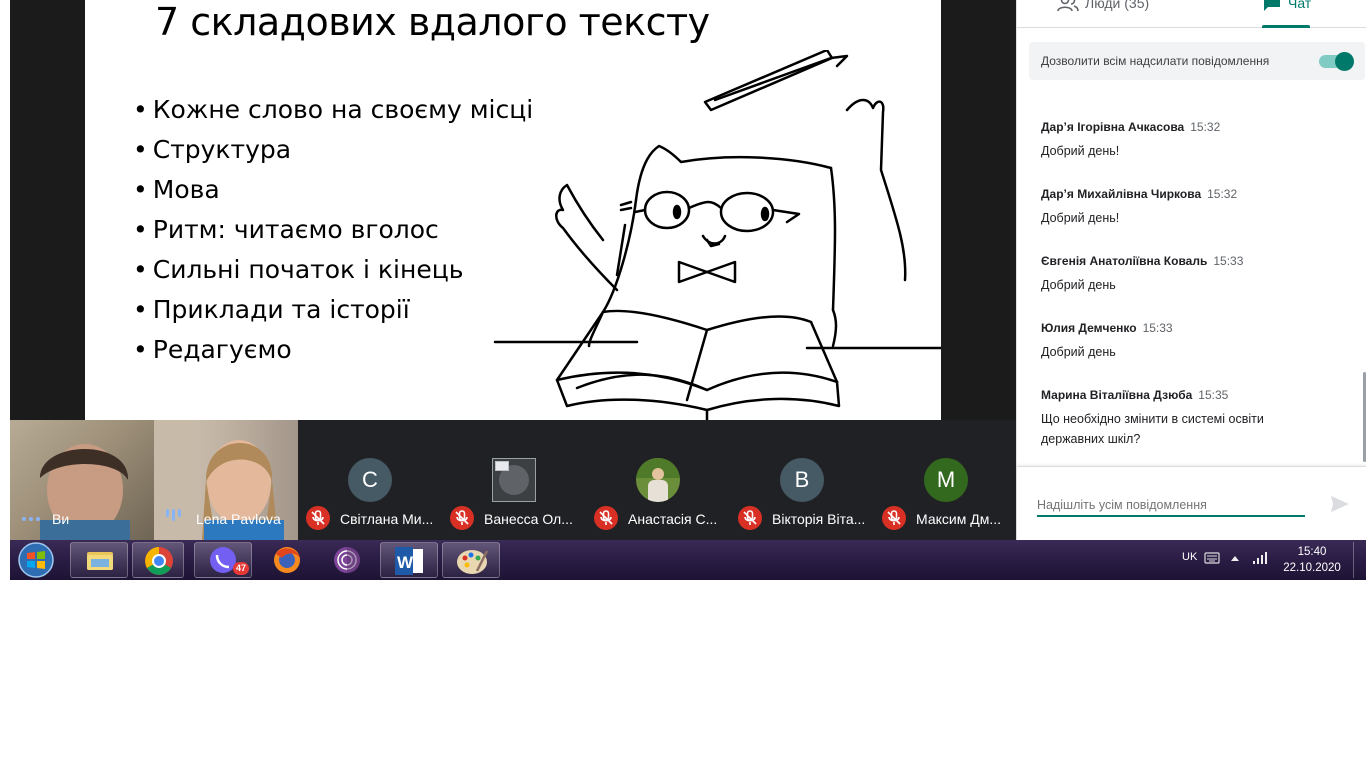  Describe the element at coordinates (238, 519) in the screenshot. I see `participant-name: Lena Pavlova` at that location.